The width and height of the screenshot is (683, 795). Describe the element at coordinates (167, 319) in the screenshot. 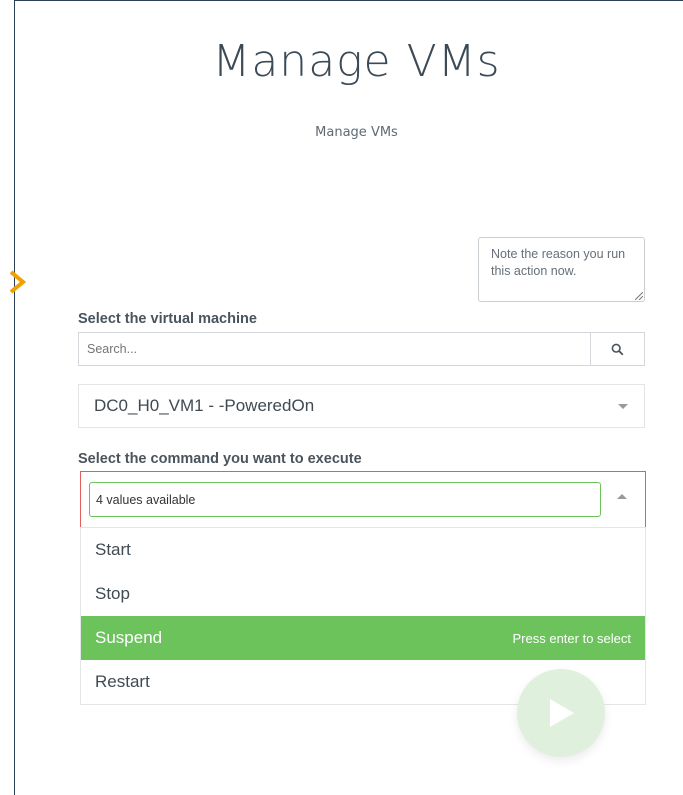

I see `vm-select-label: Select the virtual machine` at that location.